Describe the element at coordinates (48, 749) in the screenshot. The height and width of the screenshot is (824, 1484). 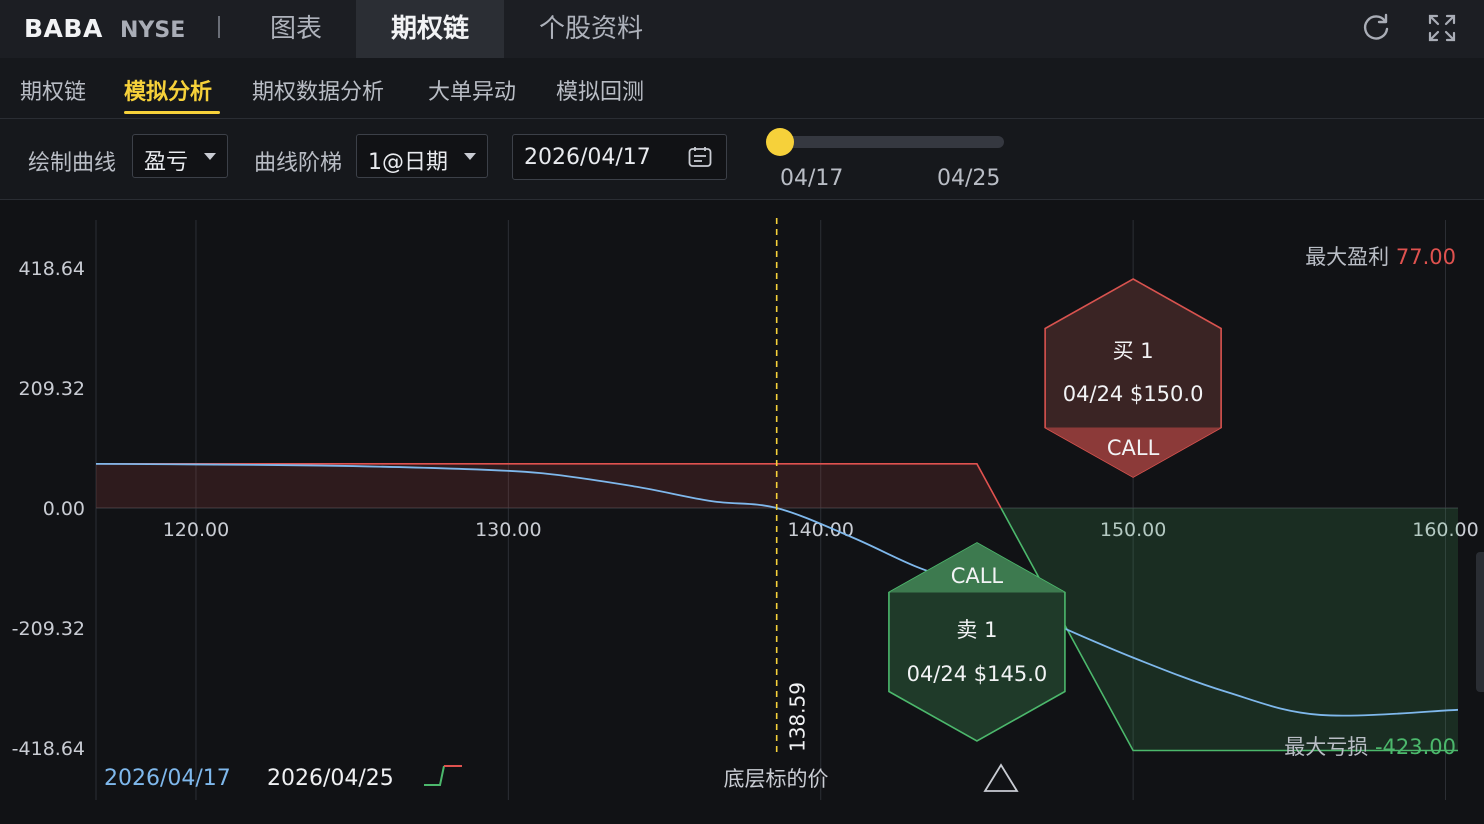
I see `y-tick-label: -418.64` at that location.